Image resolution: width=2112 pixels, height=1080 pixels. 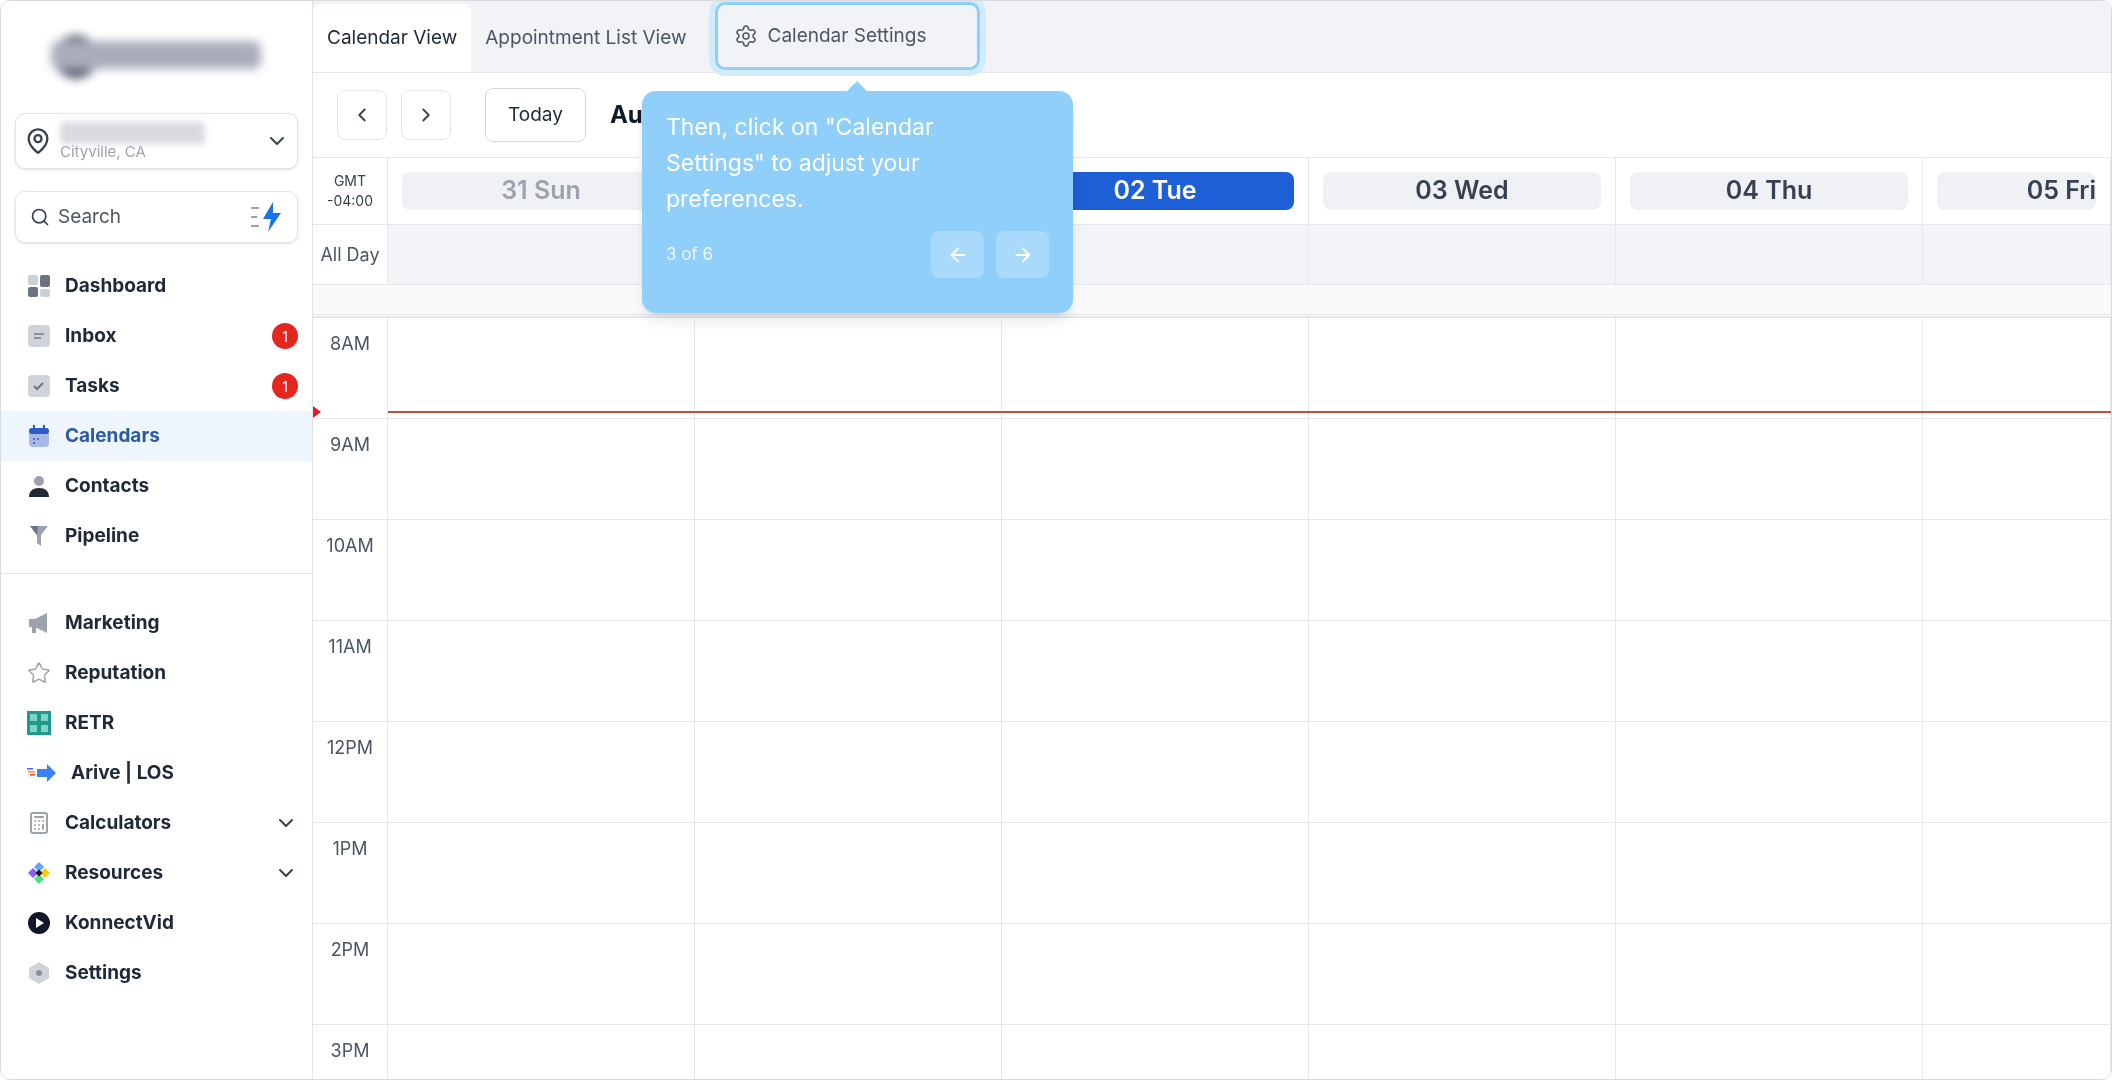 I want to click on today-button: Today, so click(x=535, y=115).